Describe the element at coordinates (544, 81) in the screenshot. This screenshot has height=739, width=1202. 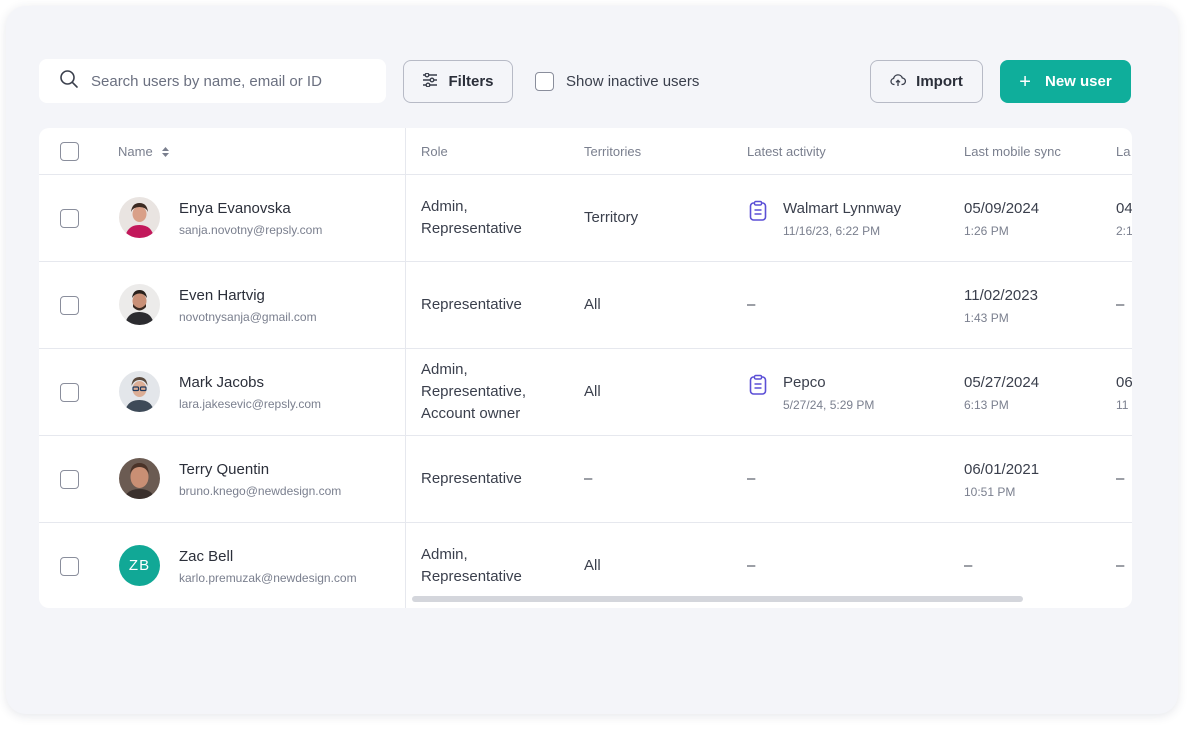
I see `show-inactive-checkbox` at that location.